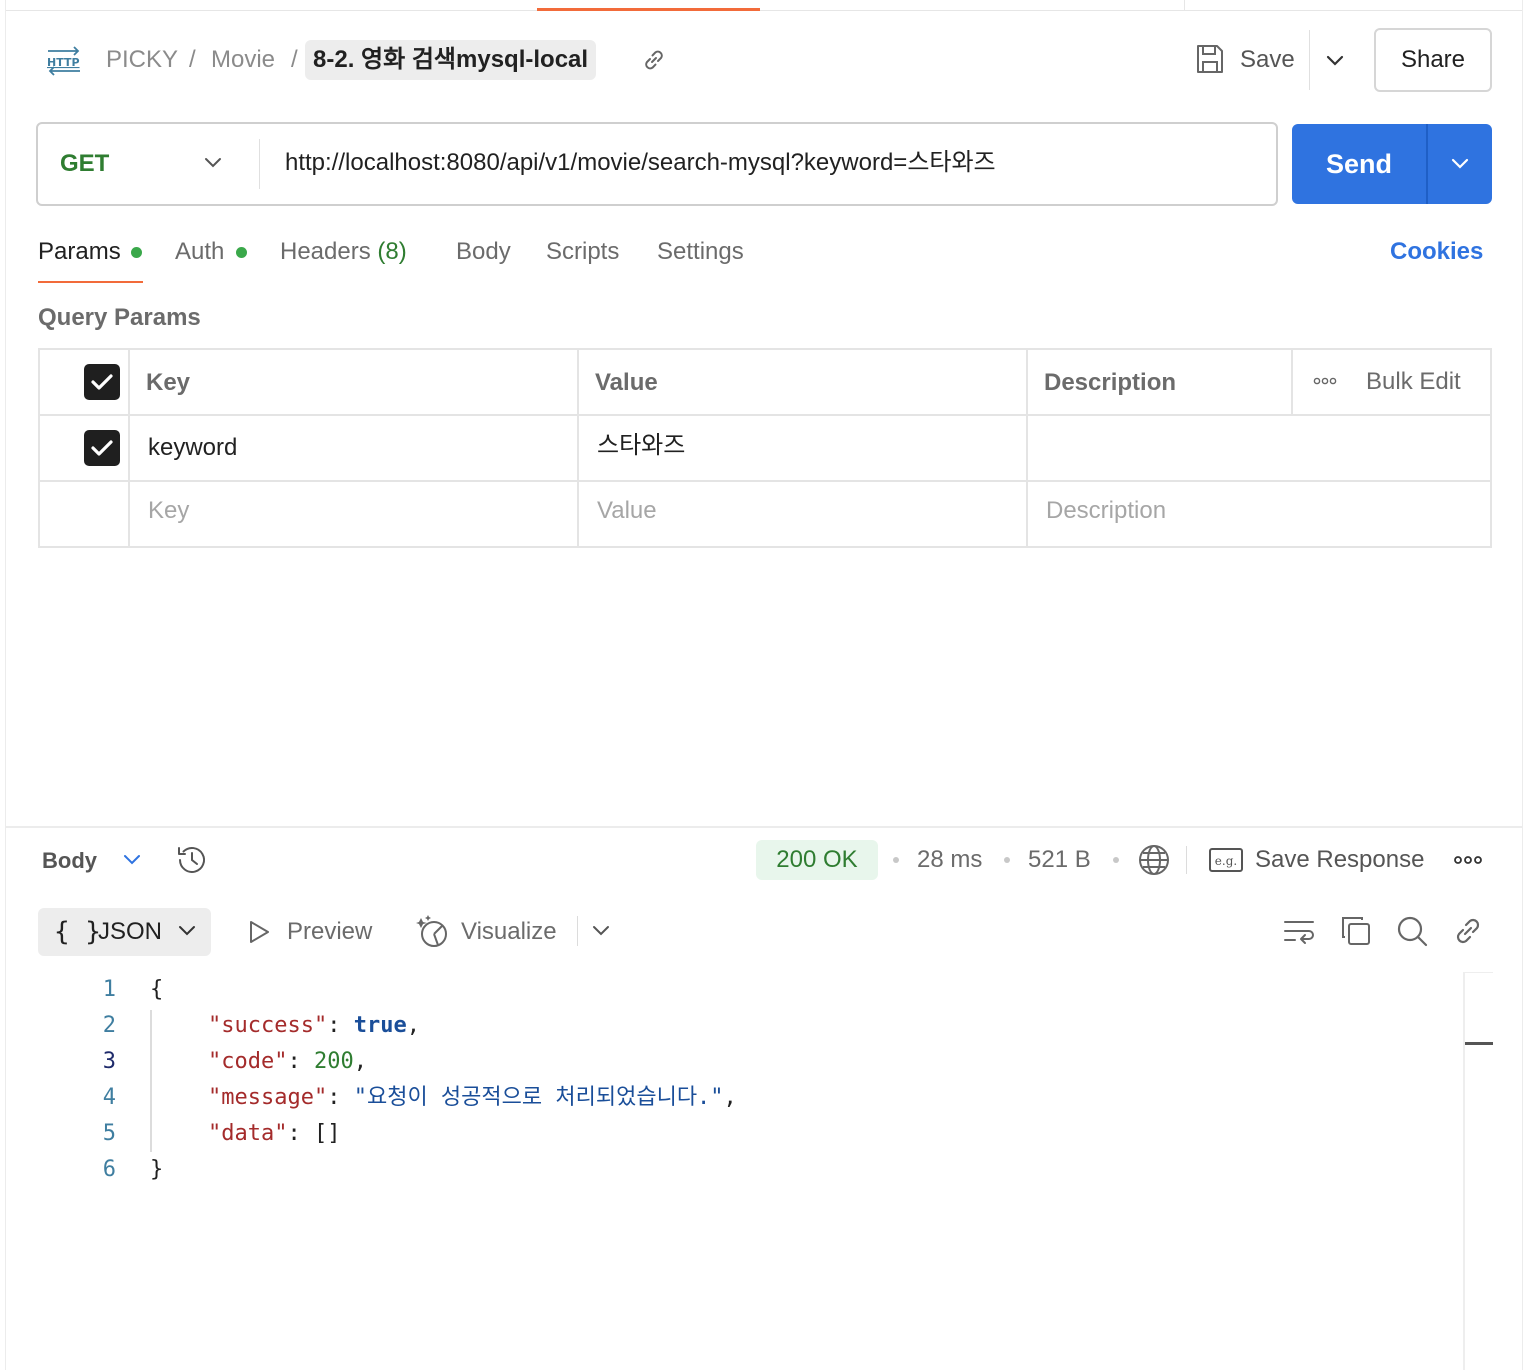  What do you see at coordinates (109, 1097) in the screenshot?
I see `line-number: 4` at bounding box center [109, 1097].